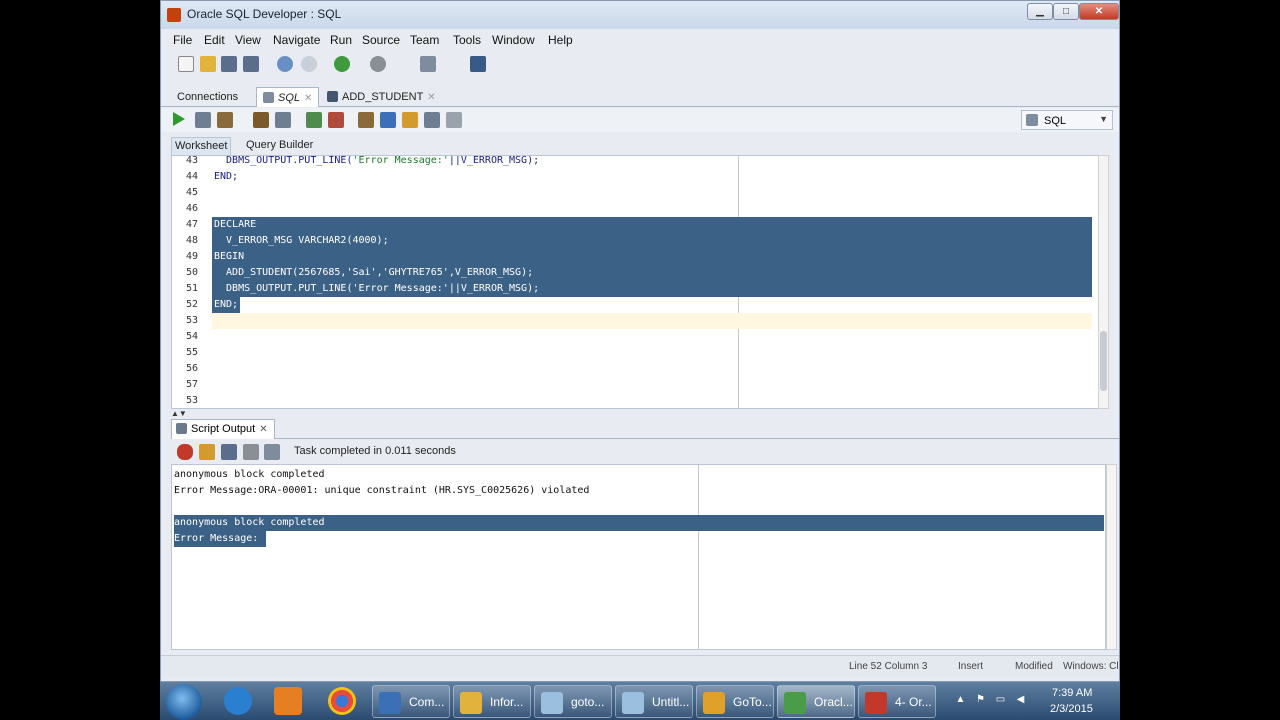 The image size is (1280, 720). Describe the element at coordinates (960, 700) in the screenshot. I see `show-hidden-icons-icon: ▲` at that location.